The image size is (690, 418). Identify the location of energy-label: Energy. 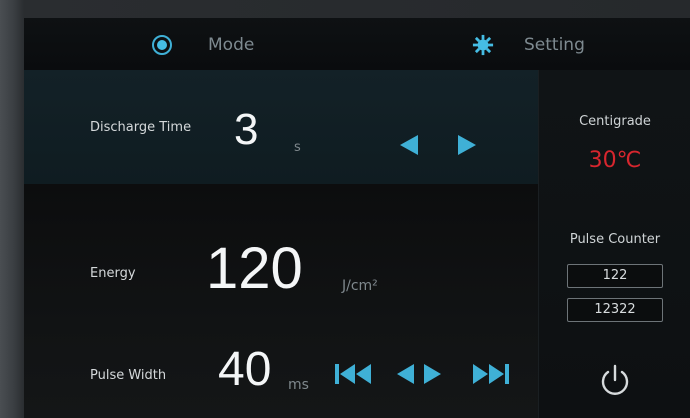
(113, 273).